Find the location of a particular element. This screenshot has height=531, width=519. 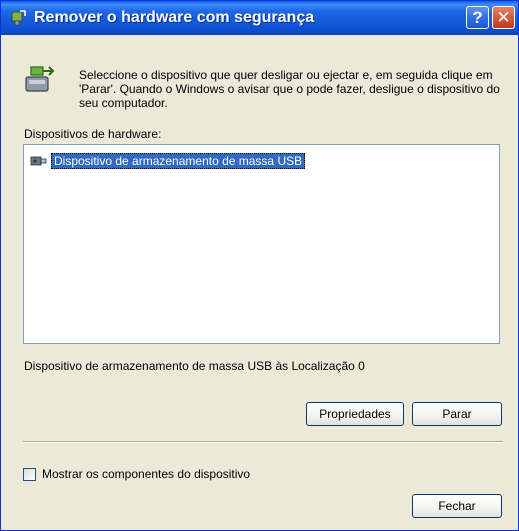

safely-remove-hardware-icon is located at coordinates (18, 18).